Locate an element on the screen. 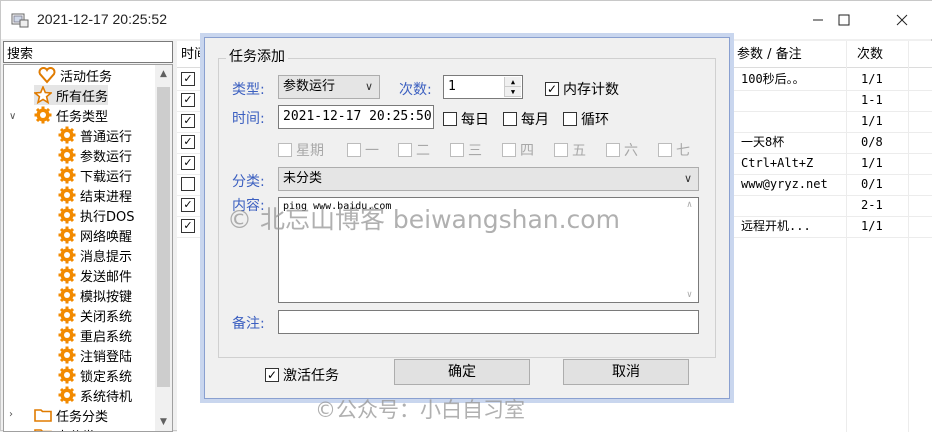  col-header-count: 次数 is located at coordinates (877, 55).